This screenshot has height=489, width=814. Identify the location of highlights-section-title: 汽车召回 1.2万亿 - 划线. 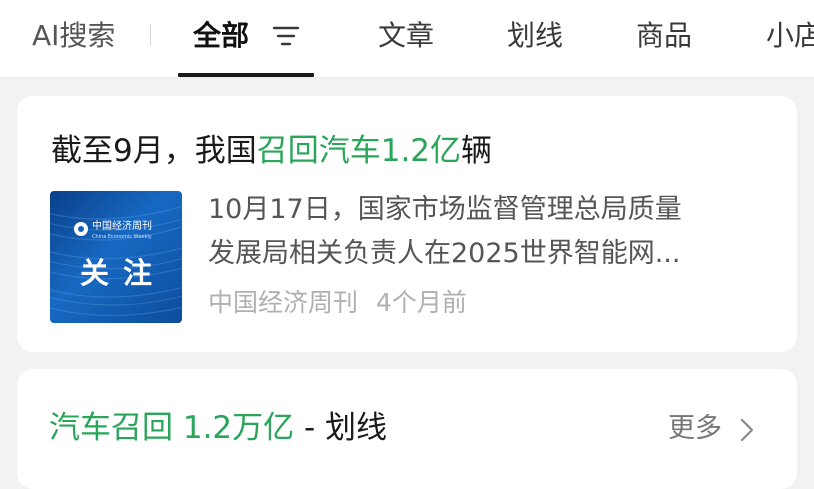
(218, 428).